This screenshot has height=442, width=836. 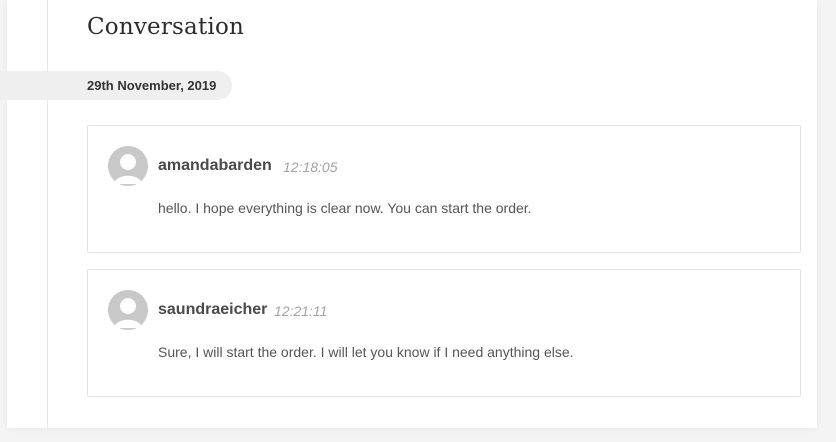 I want to click on timeline-line, so click(x=47, y=214).